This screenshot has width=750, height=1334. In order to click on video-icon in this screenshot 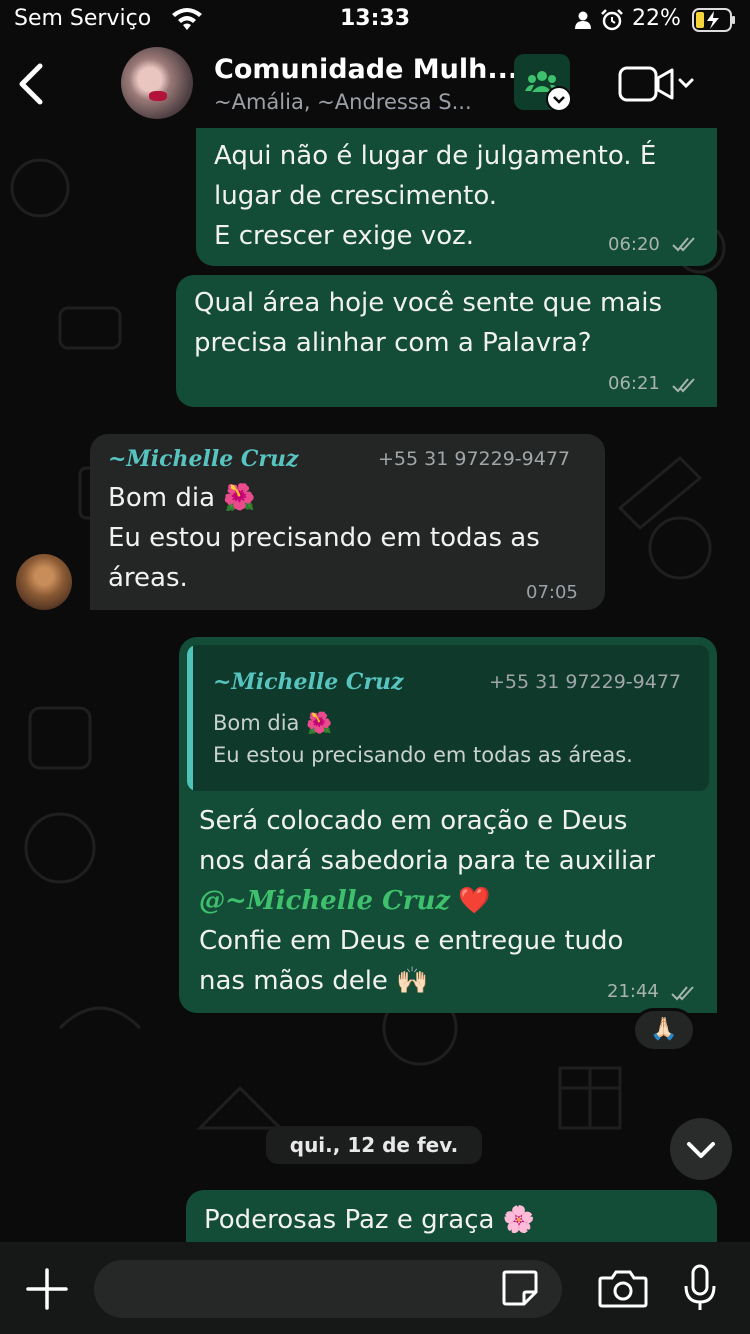, I will do `click(646, 84)`.